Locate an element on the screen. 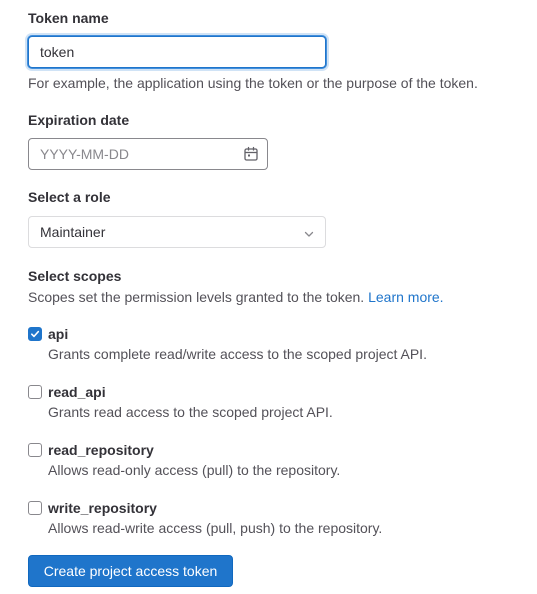 The image size is (537, 594). create-project-access-token-button: Create project access token is located at coordinates (130, 571).